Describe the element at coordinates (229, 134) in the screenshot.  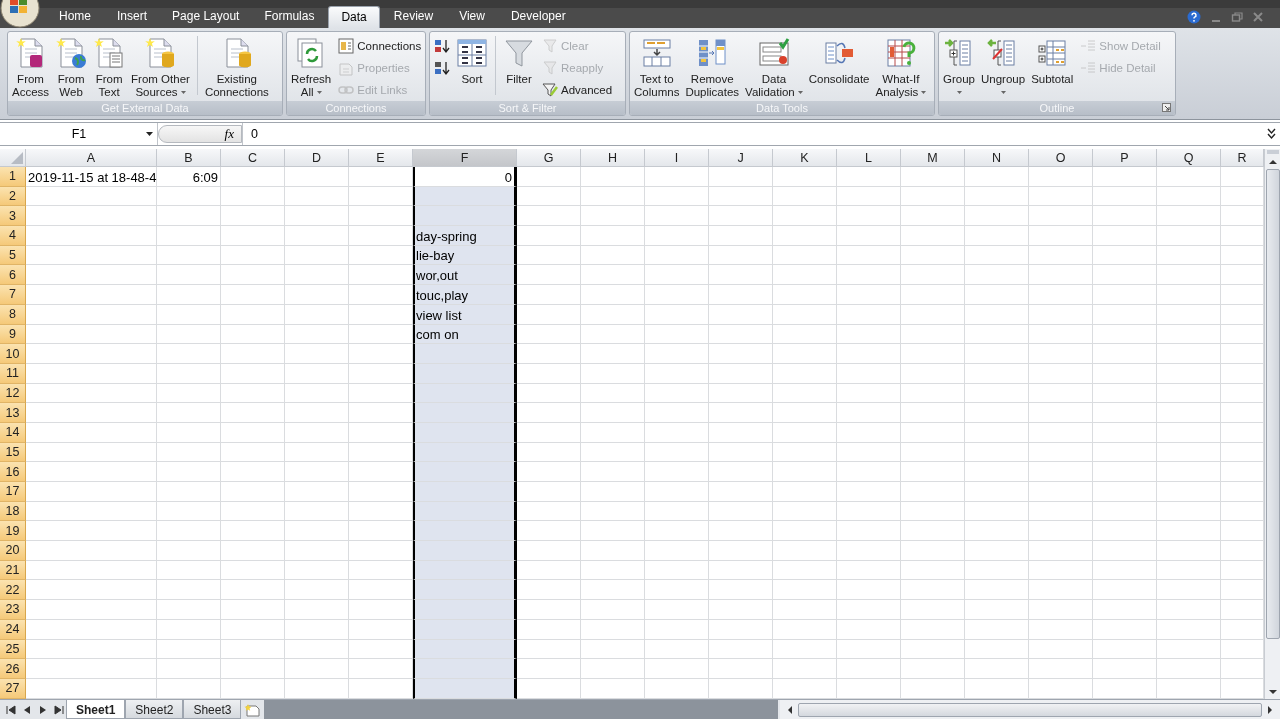
I see `insert-function-button: fx` at that location.